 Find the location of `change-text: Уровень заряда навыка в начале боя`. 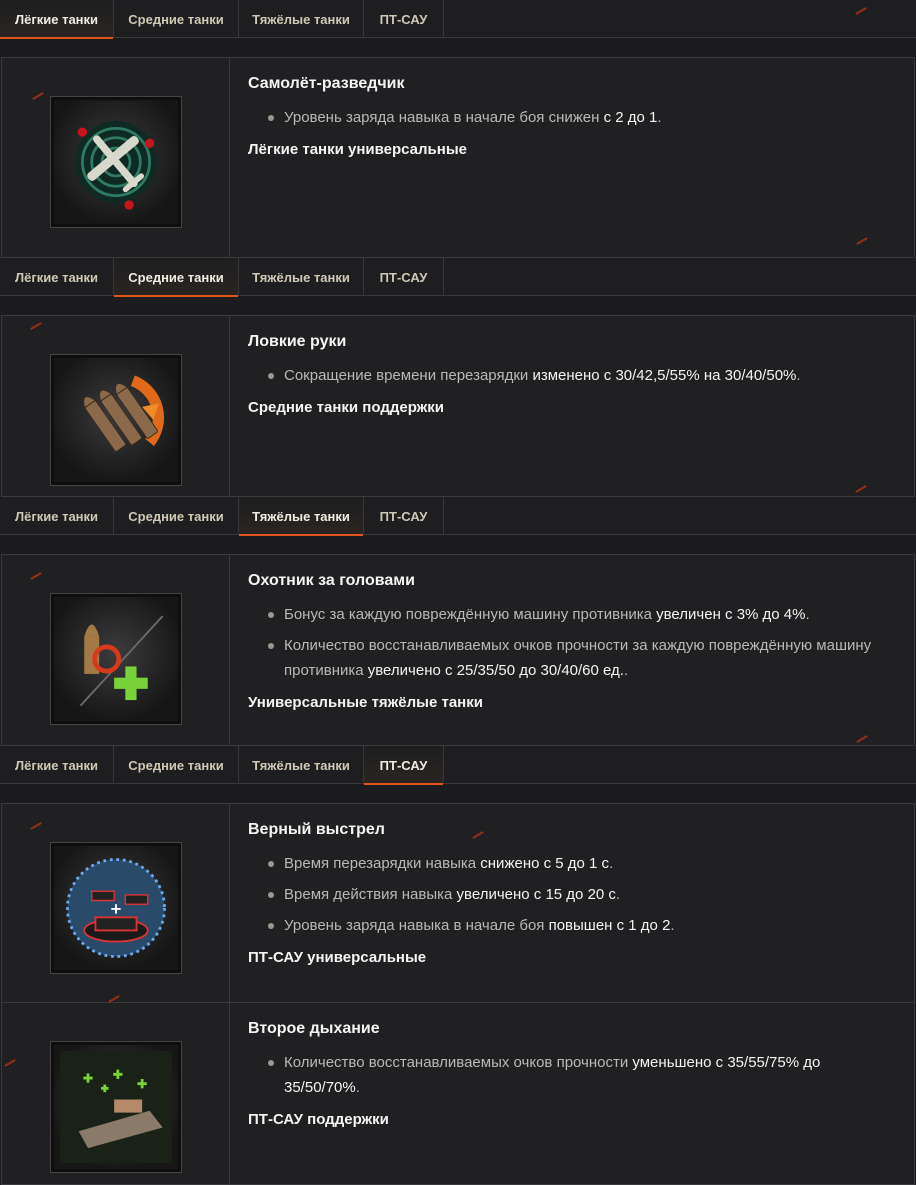

change-text: Уровень заряда навыка в начале боя is located at coordinates (414, 925).